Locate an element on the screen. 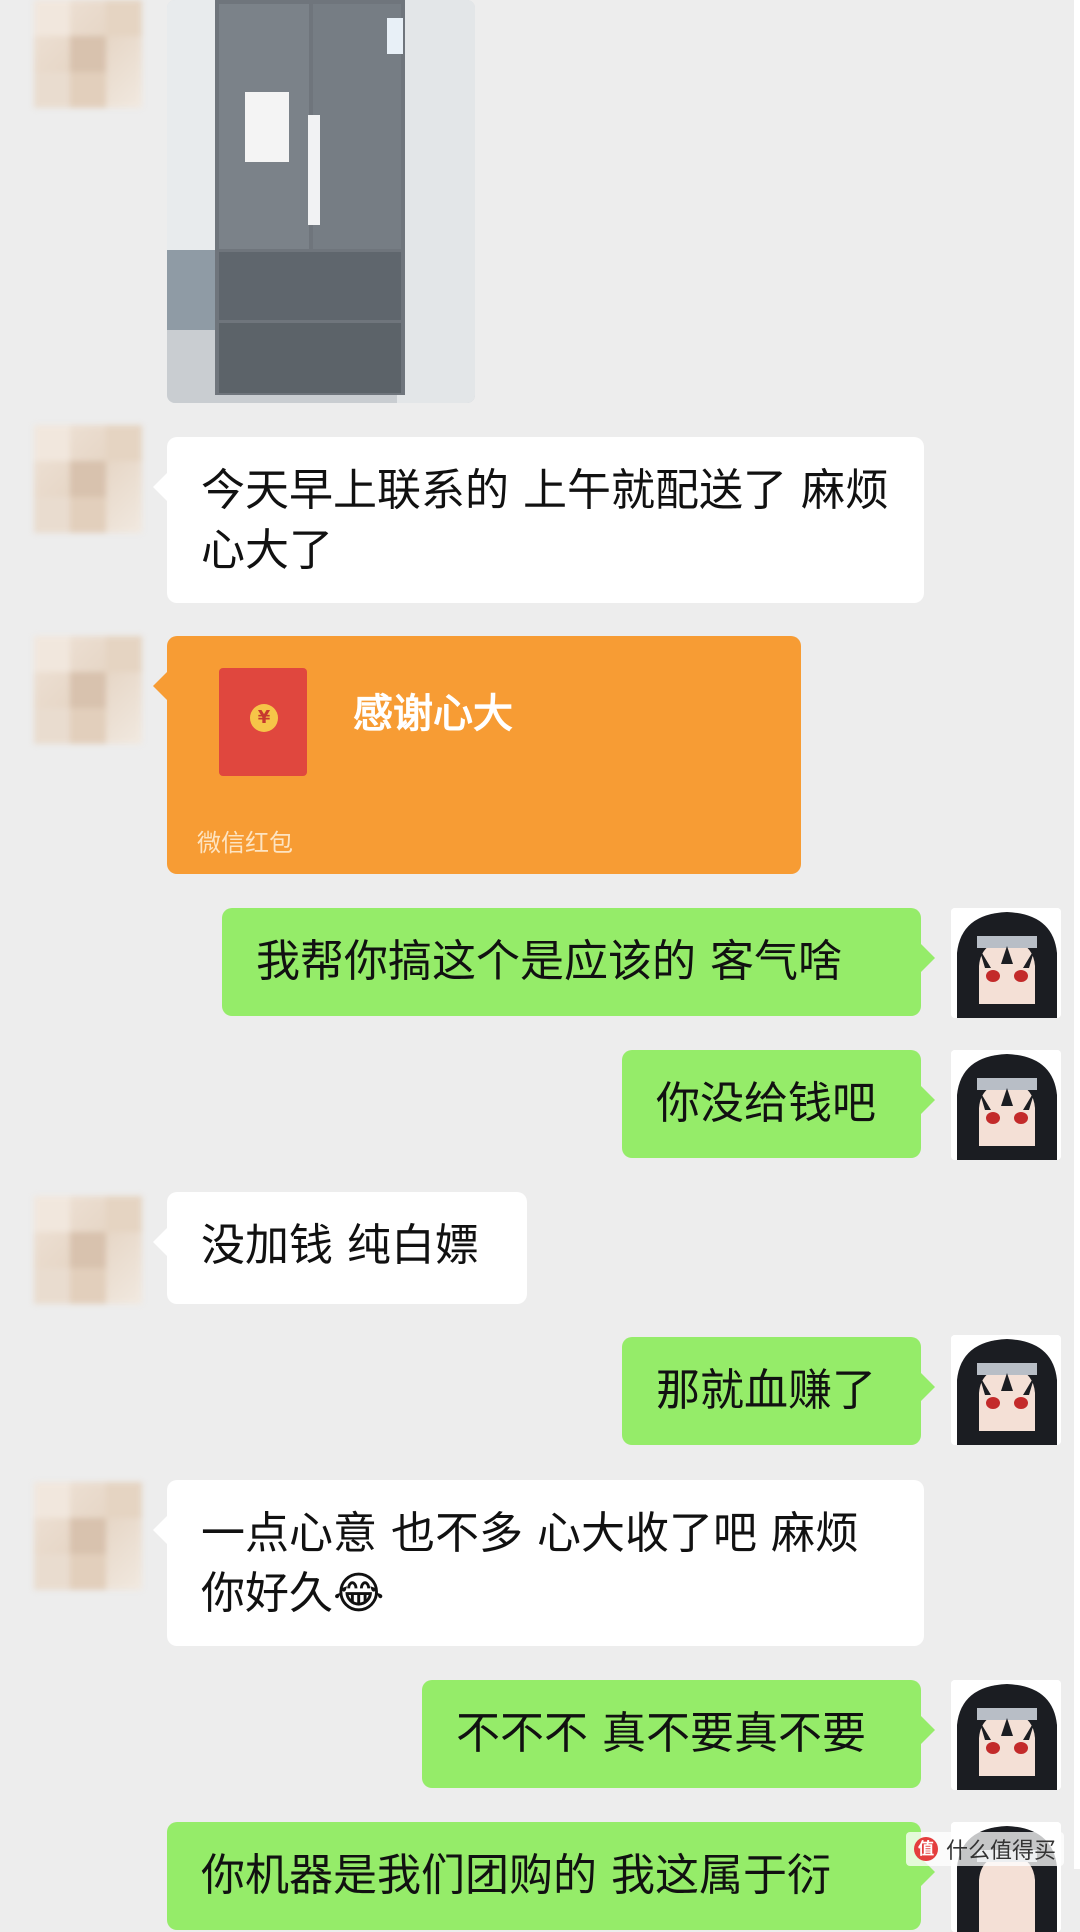  message-bubble-outgoing: 不不不 真不要真不要 is located at coordinates (678, 1734).